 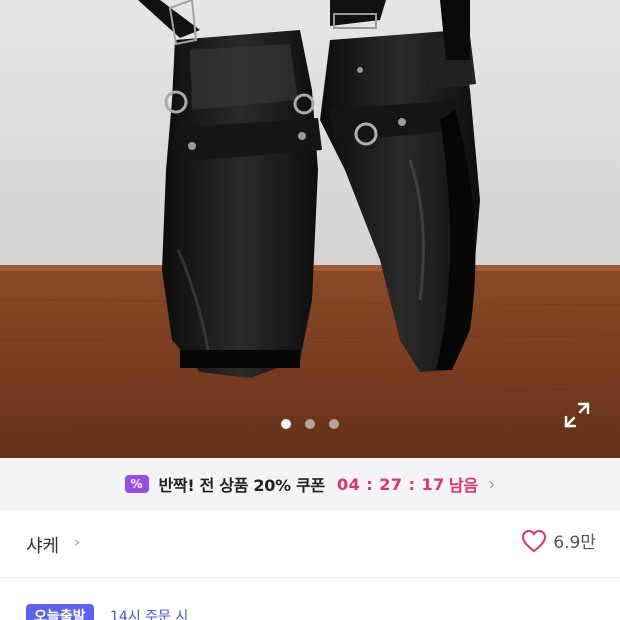 I want to click on brand-link: 샤케, so click(x=42, y=545).